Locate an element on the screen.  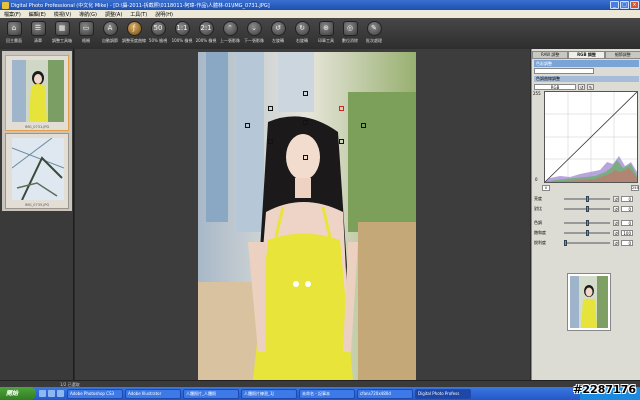
brightness-label: 亮度 is located at coordinates (538, 198).